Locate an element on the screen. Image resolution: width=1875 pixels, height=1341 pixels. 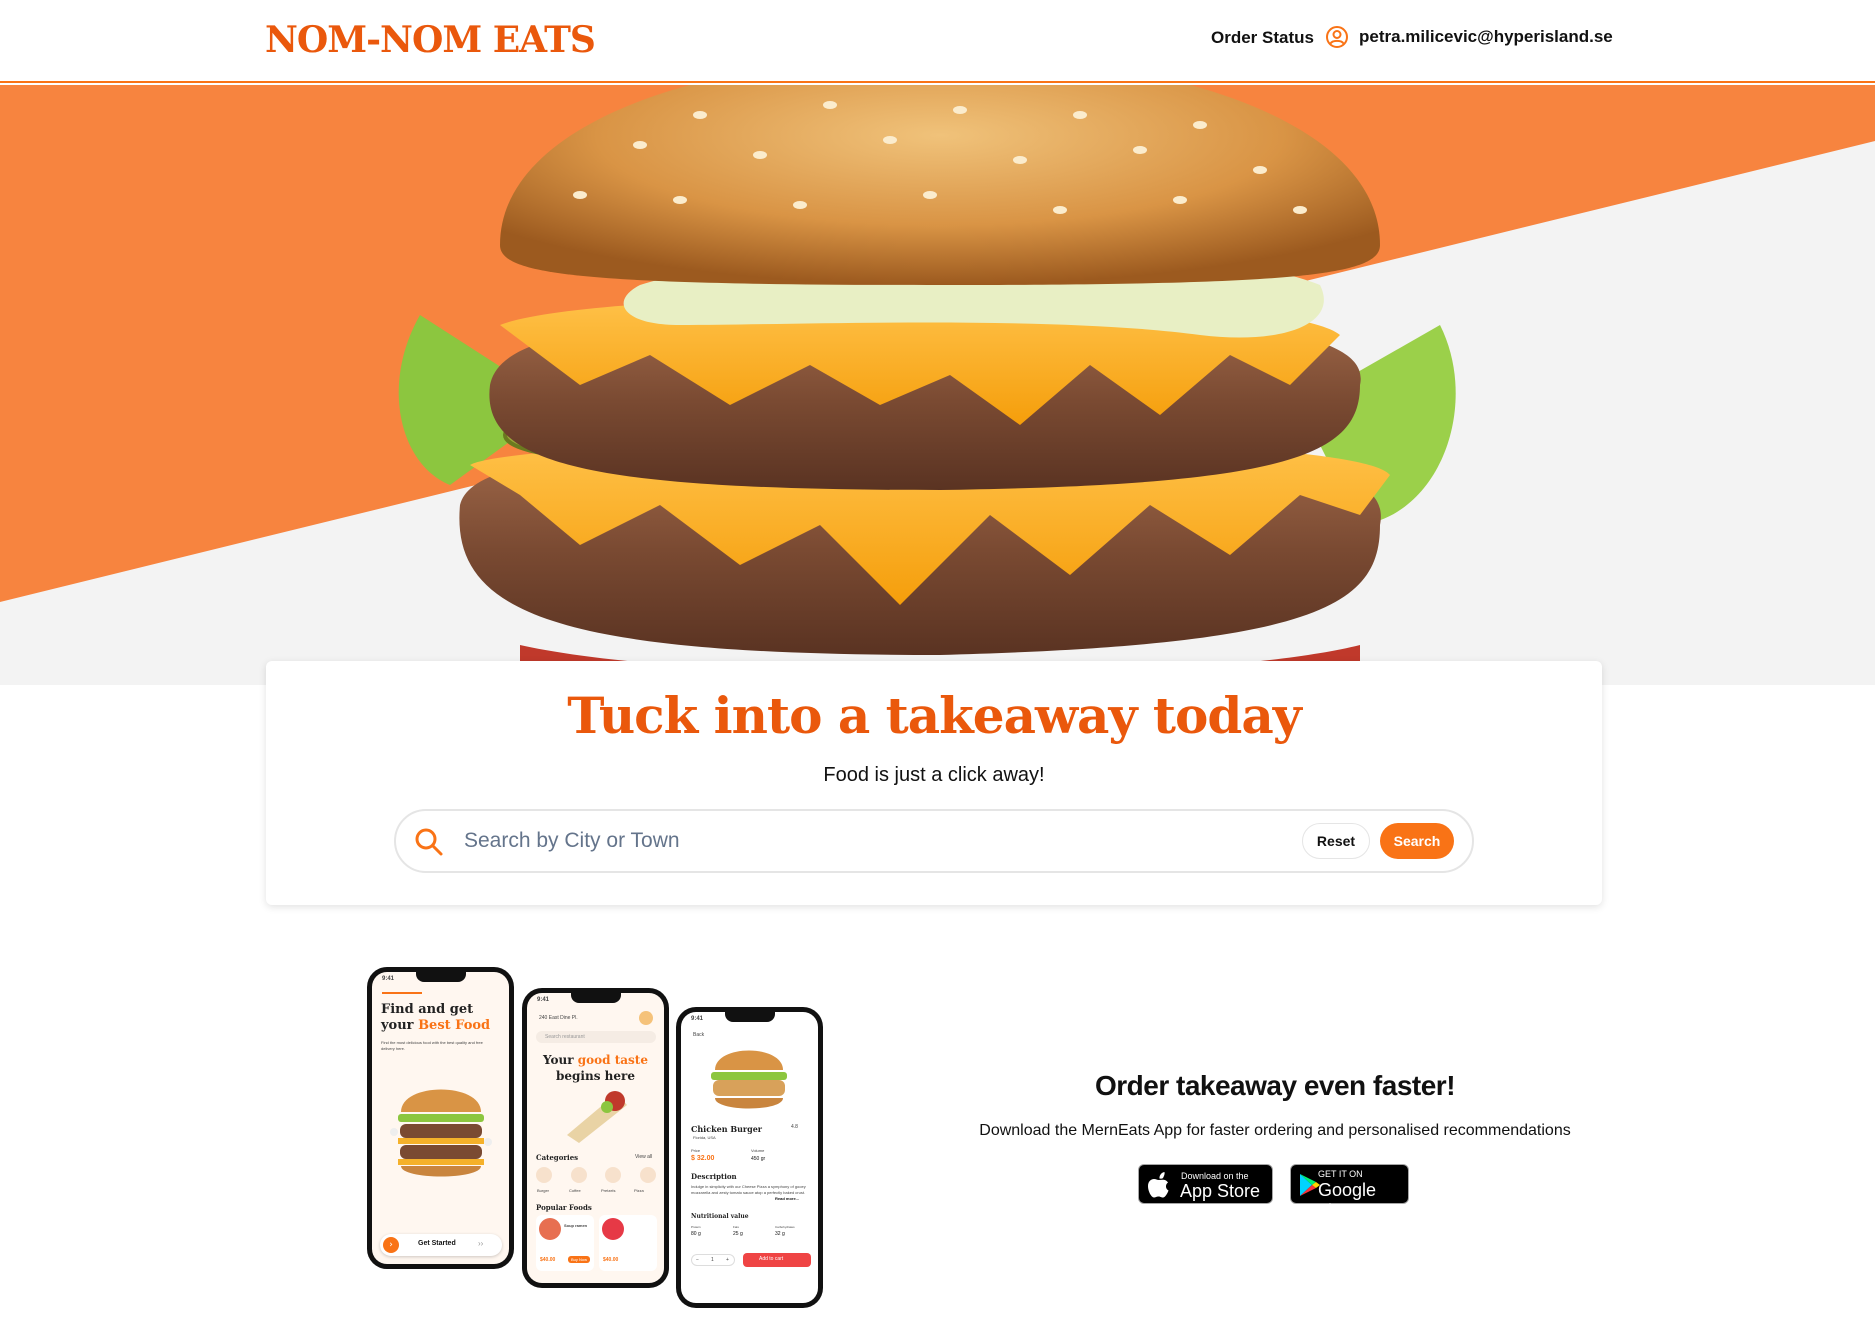
phone2-time: 9:41 is located at coordinates (543, 1000).